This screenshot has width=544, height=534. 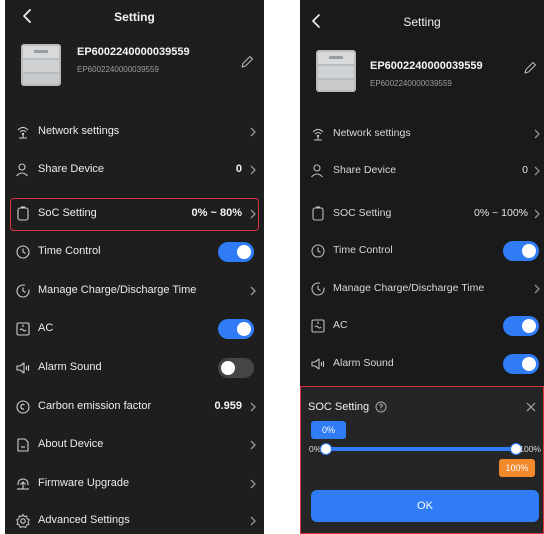 What do you see at coordinates (67, 213) in the screenshot?
I see `row-label: SoC Setting` at bounding box center [67, 213].